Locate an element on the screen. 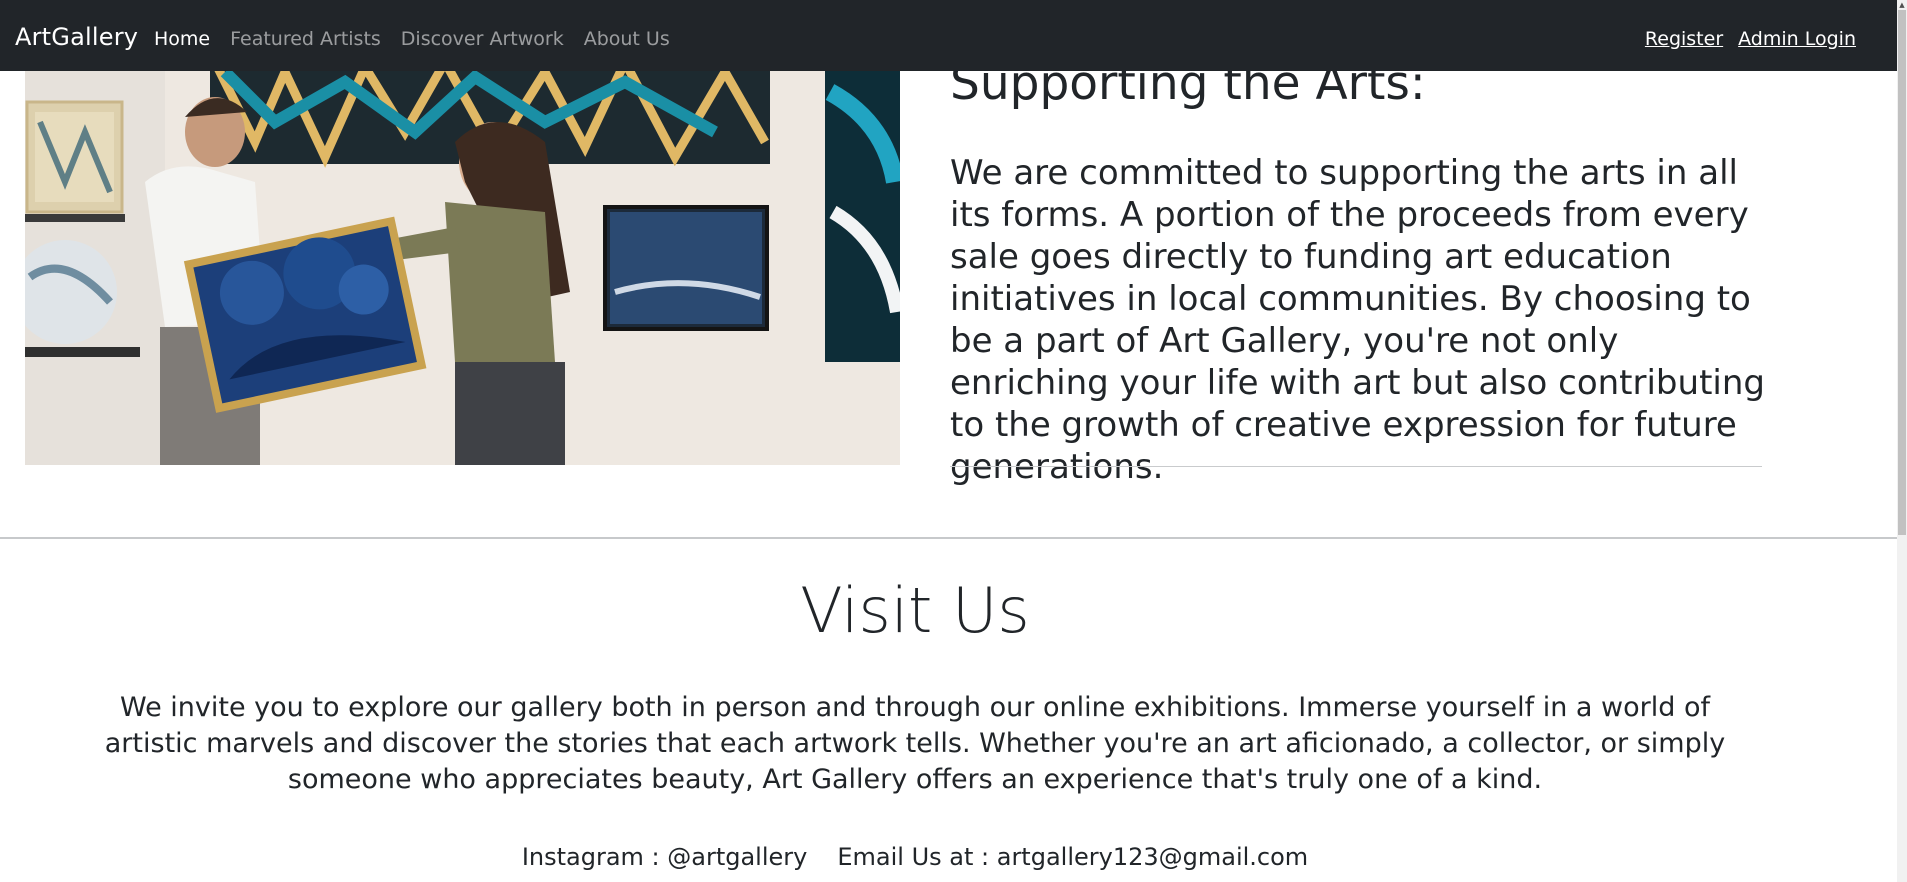  nav-link-about-us: About Us is located at coordinates (627, 39).